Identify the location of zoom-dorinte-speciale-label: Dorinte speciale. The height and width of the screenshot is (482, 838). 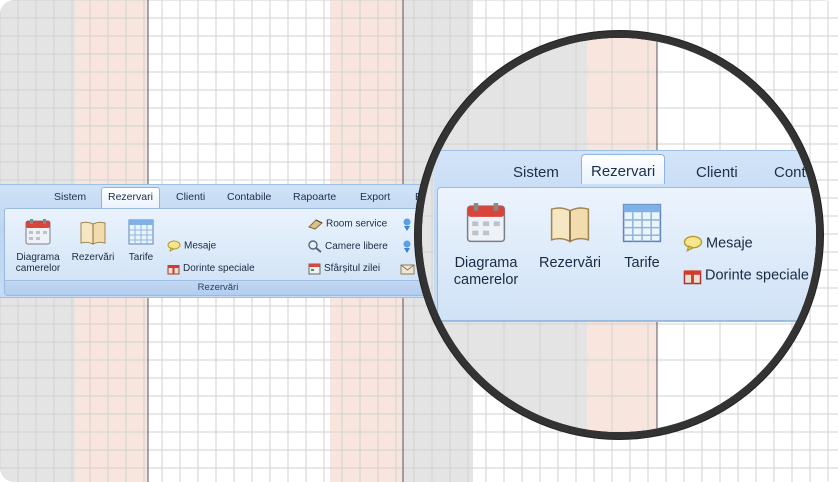
(757, 275).